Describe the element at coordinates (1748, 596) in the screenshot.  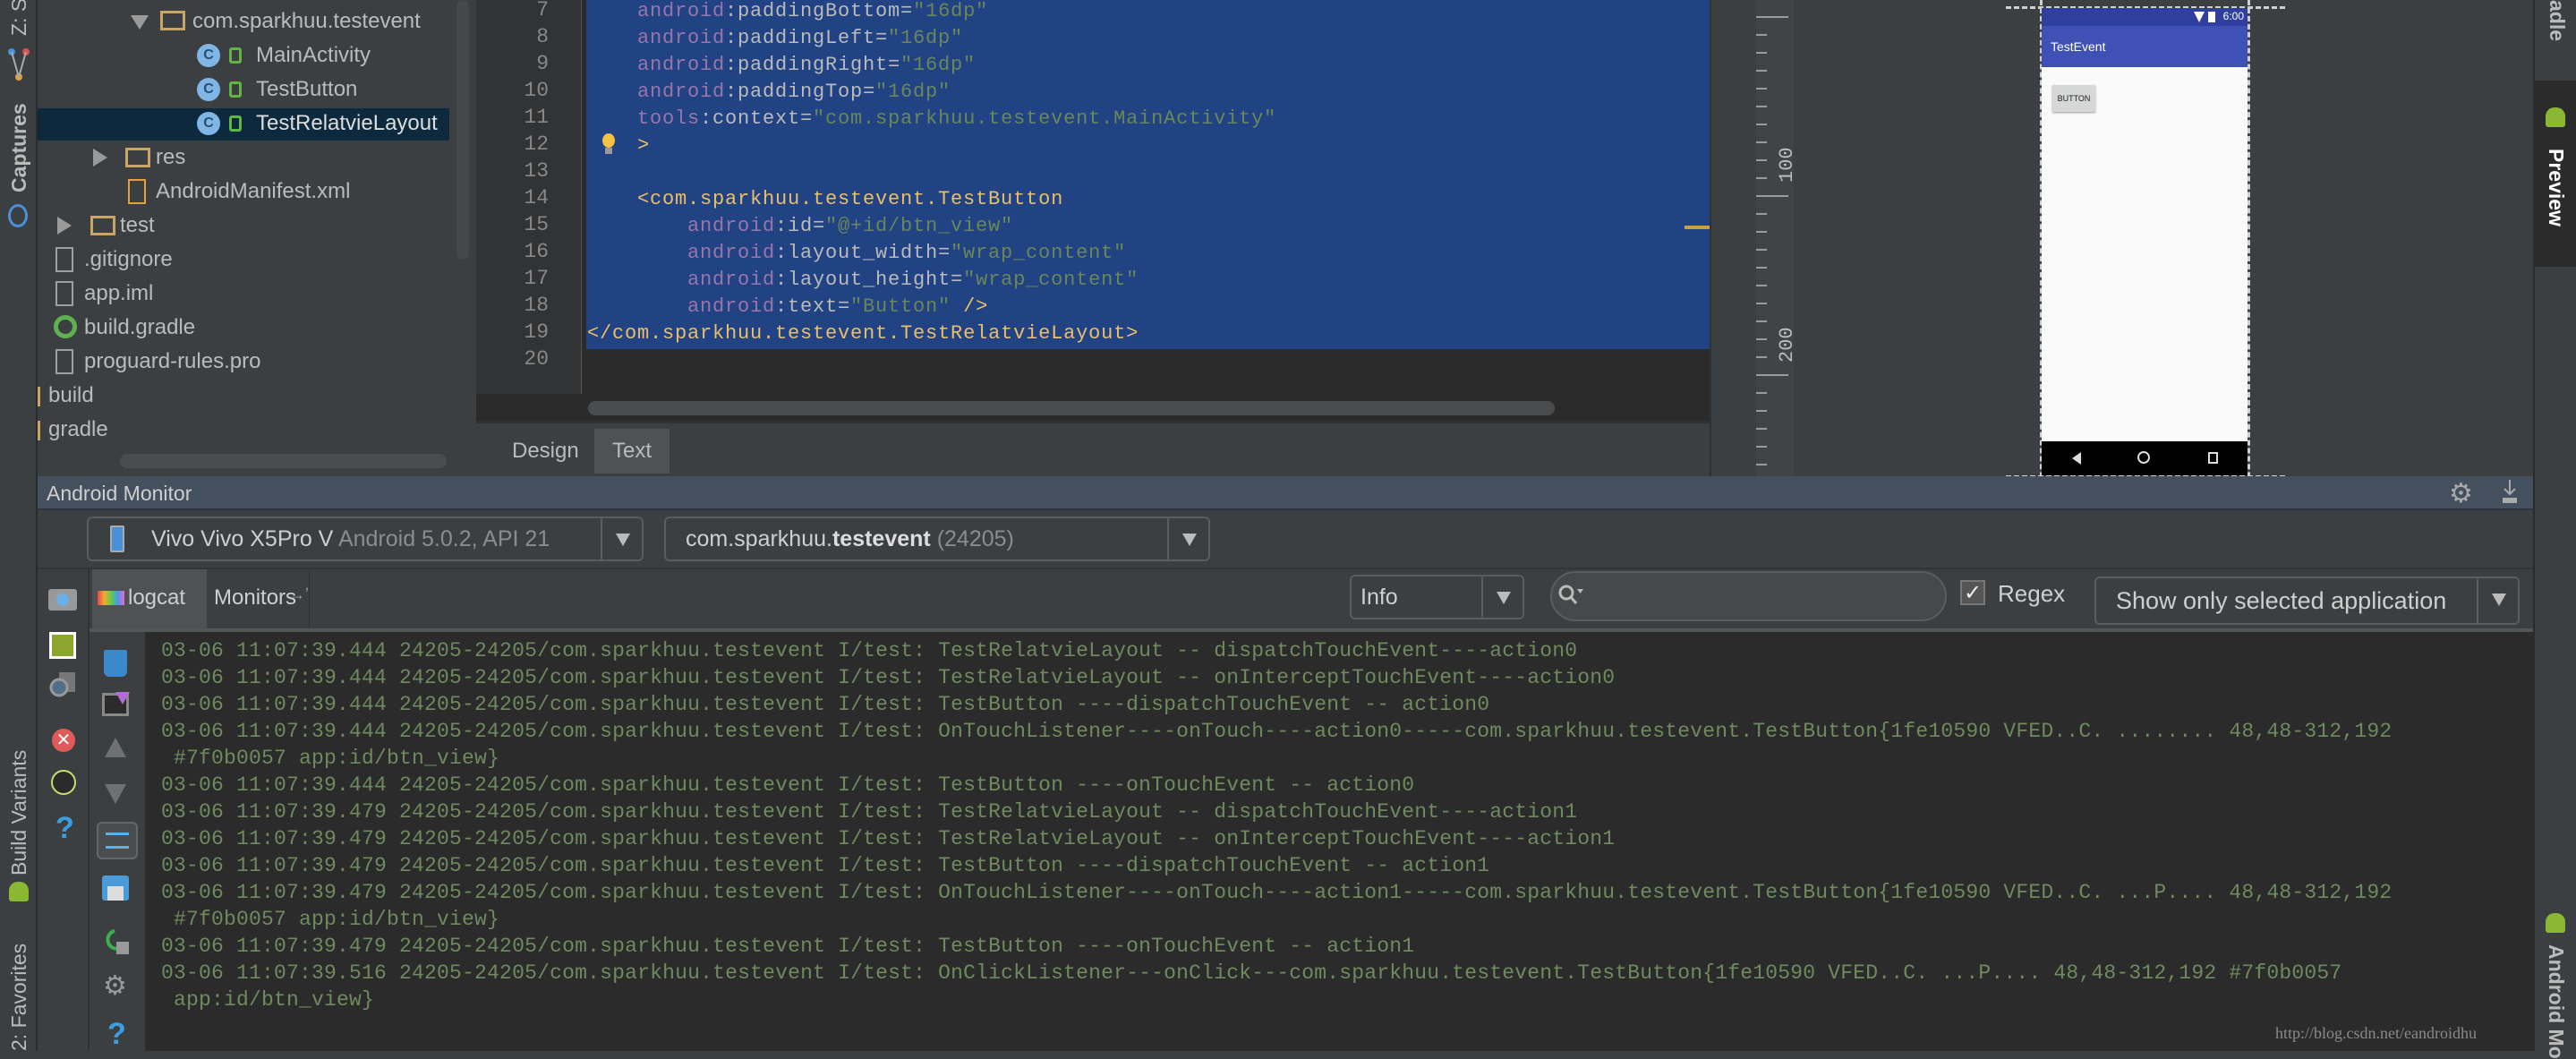
I see `log-search-input` at that location.